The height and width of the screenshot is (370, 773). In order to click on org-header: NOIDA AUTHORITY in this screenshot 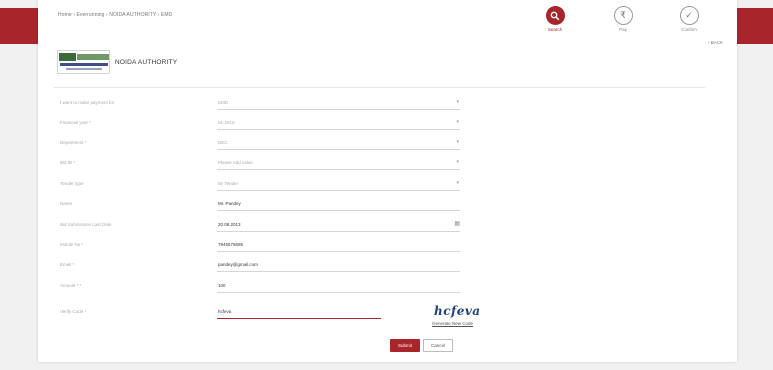, I will do `click(117, 62)`.